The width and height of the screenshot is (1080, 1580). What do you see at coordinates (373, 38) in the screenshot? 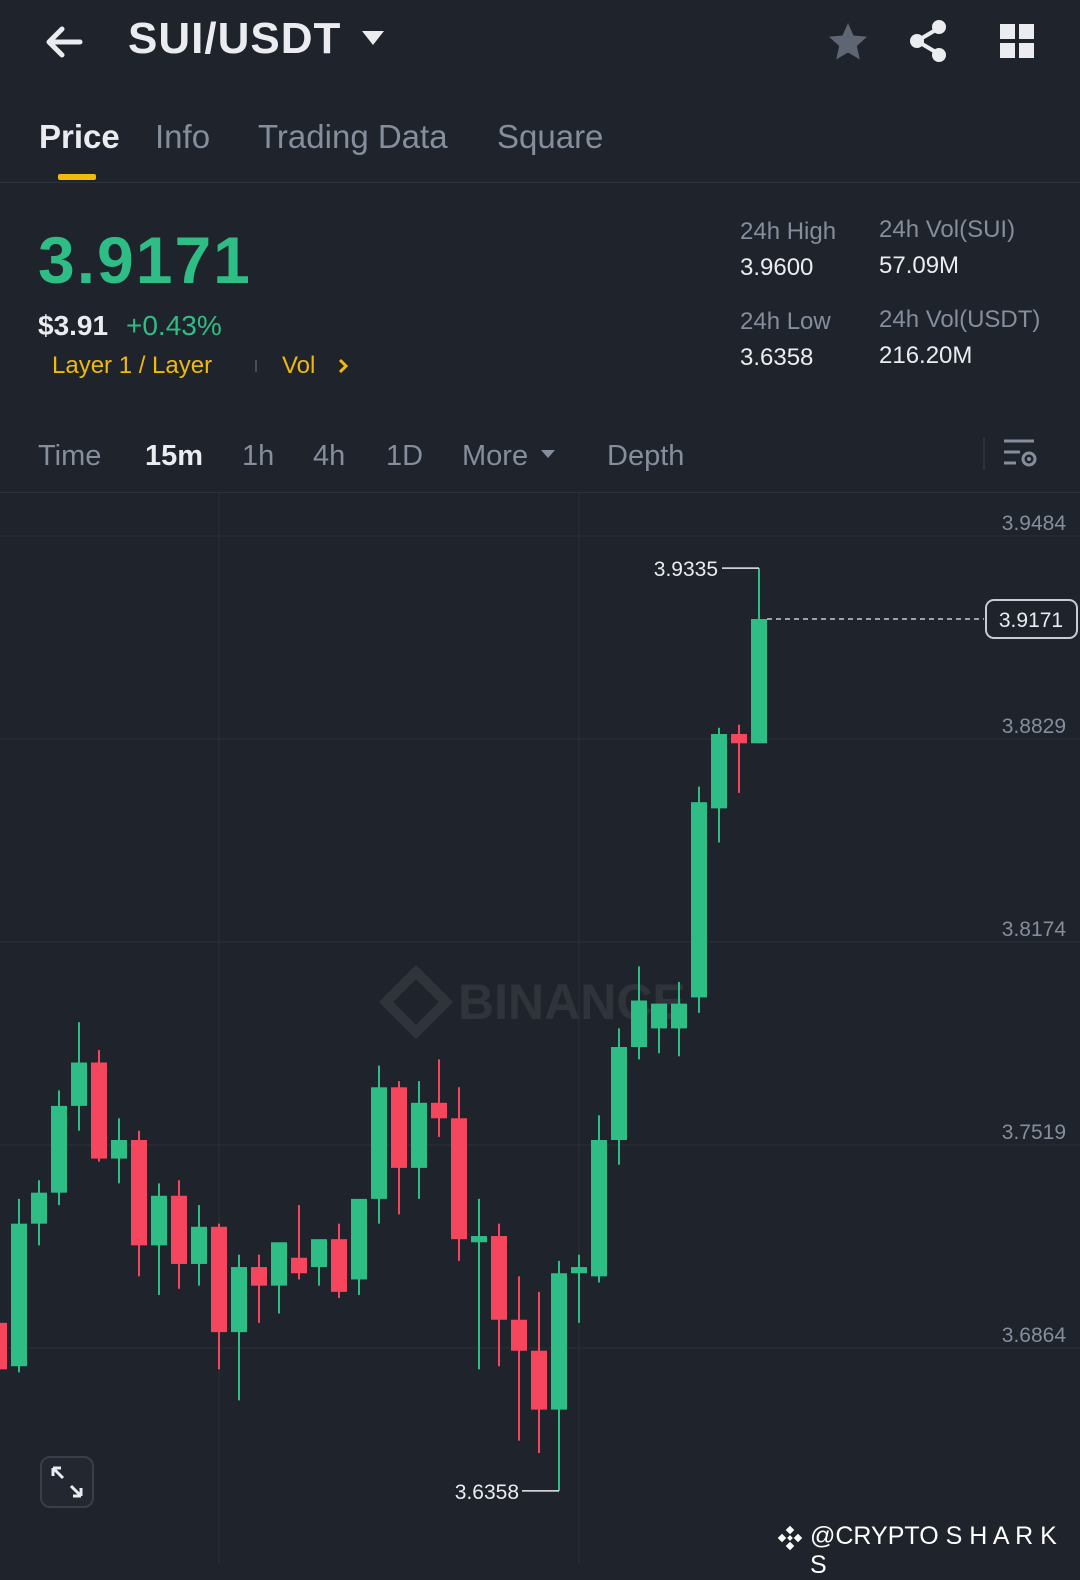
I see `chevron-down-icon` at bounding box center [373, 38].